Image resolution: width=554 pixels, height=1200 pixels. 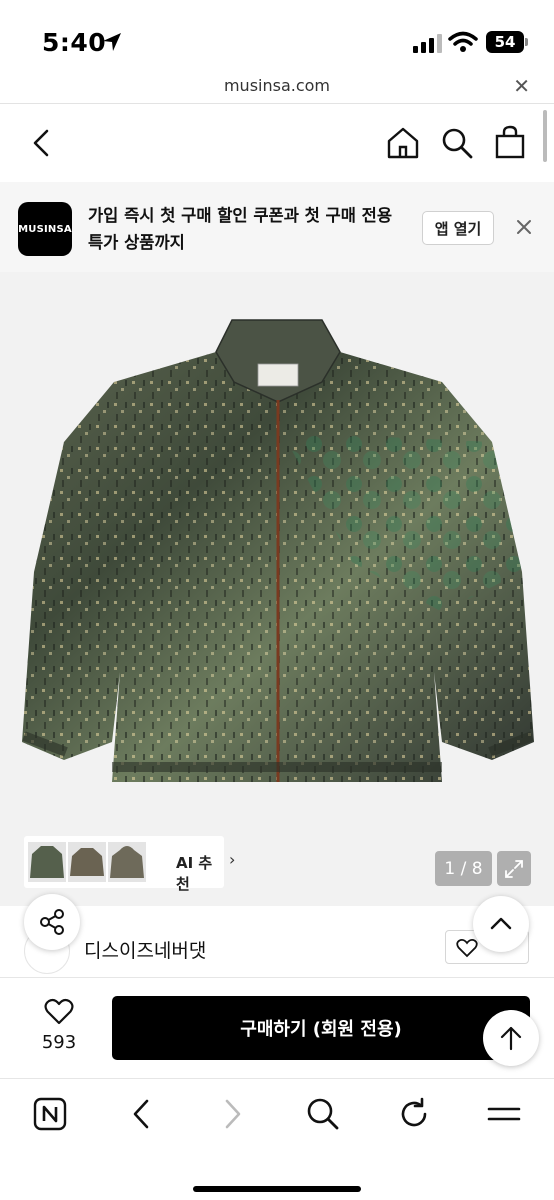 I want to click on bag-icon, so click(x=510, y=142).